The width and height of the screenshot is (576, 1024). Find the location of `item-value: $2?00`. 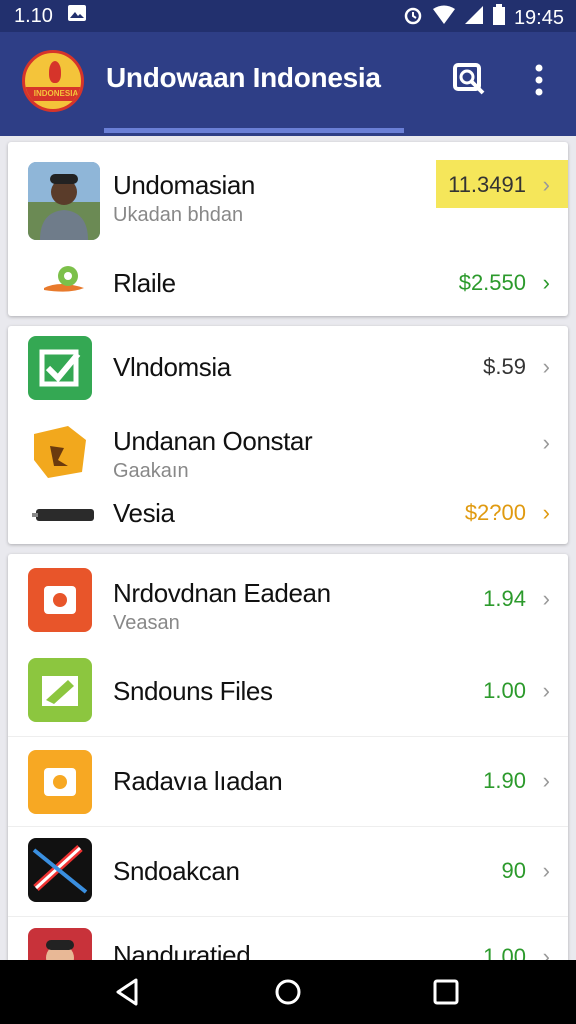

item-value: $2?00 is located at coordinates (495, 512).